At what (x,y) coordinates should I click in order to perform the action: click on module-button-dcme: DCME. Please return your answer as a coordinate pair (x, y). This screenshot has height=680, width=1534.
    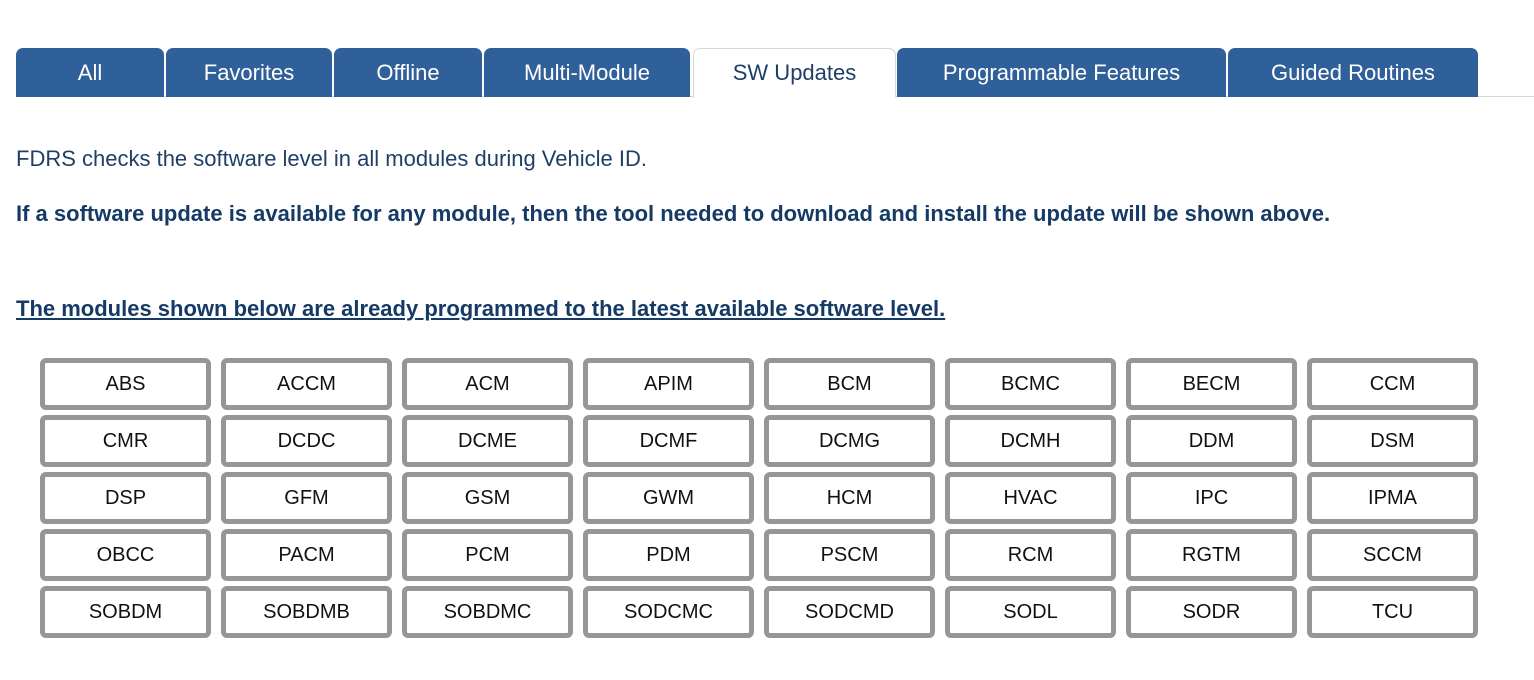
    Looking at the image, I should click on (487, 441).